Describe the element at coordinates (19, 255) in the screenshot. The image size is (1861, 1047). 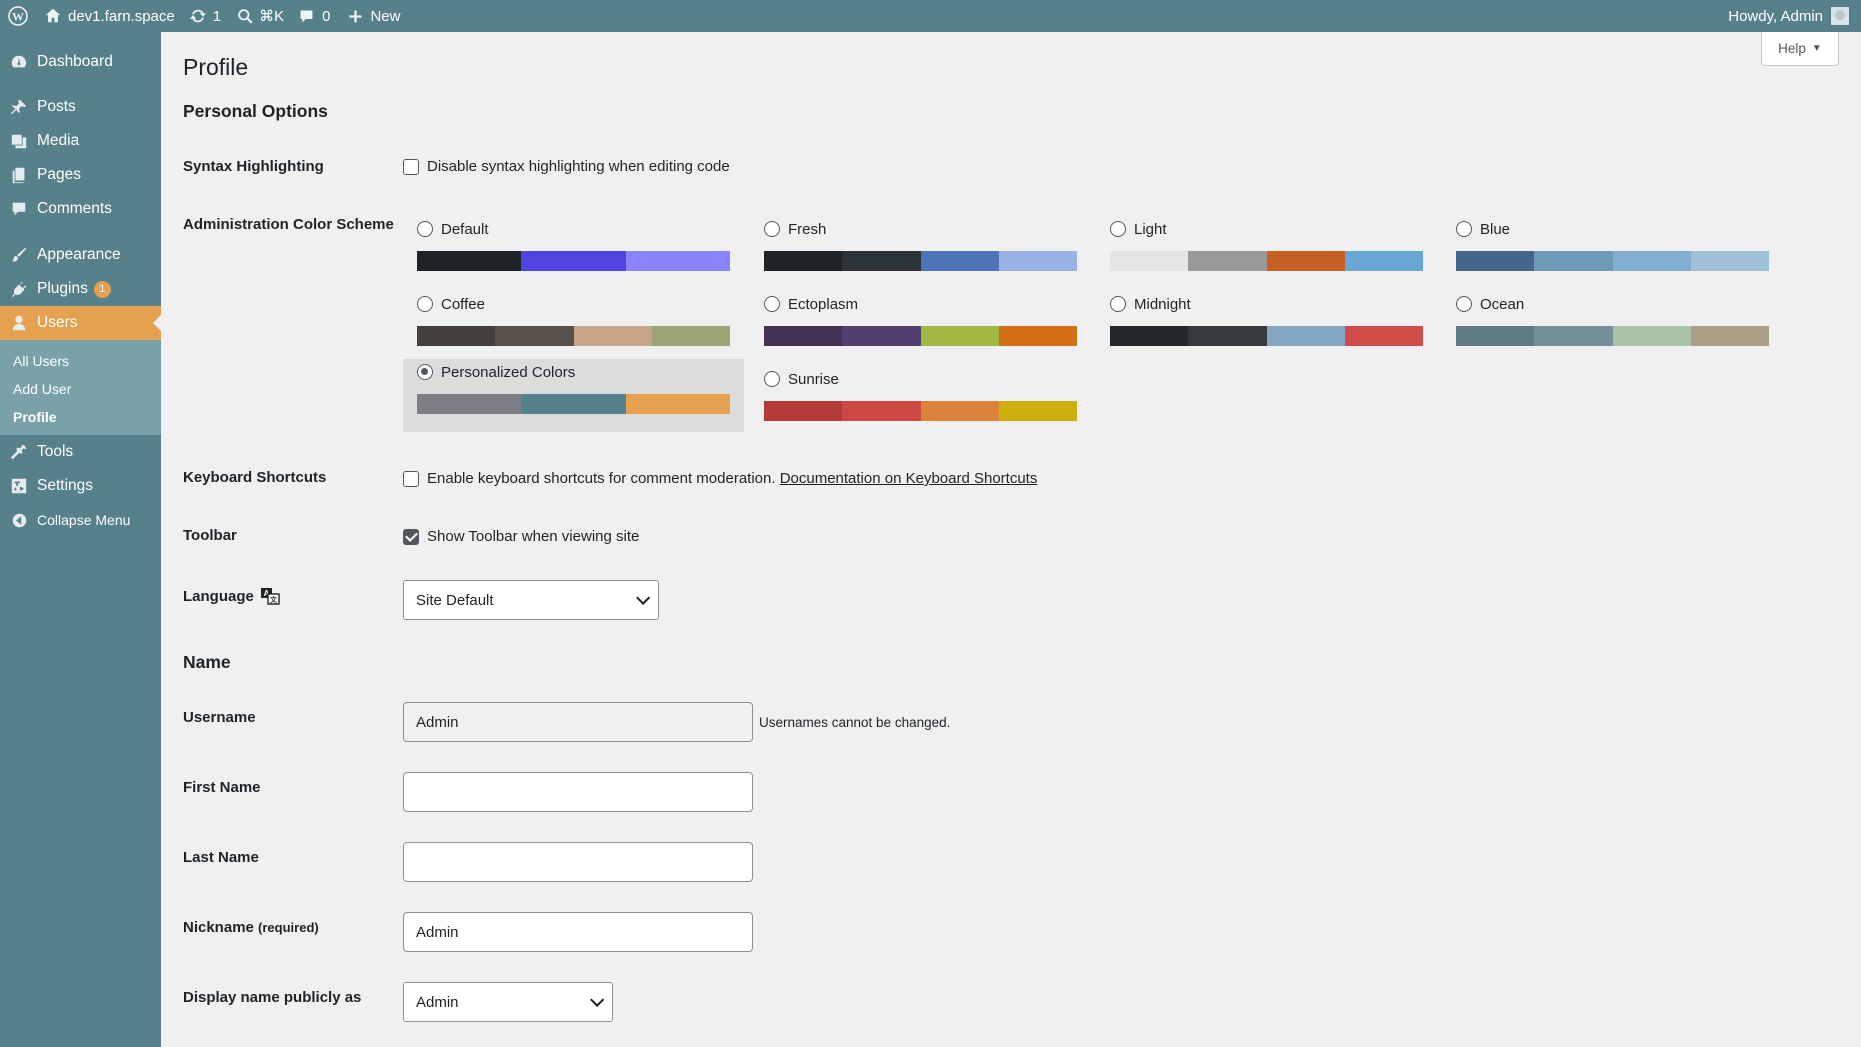
I see `brush-icon` at that location.